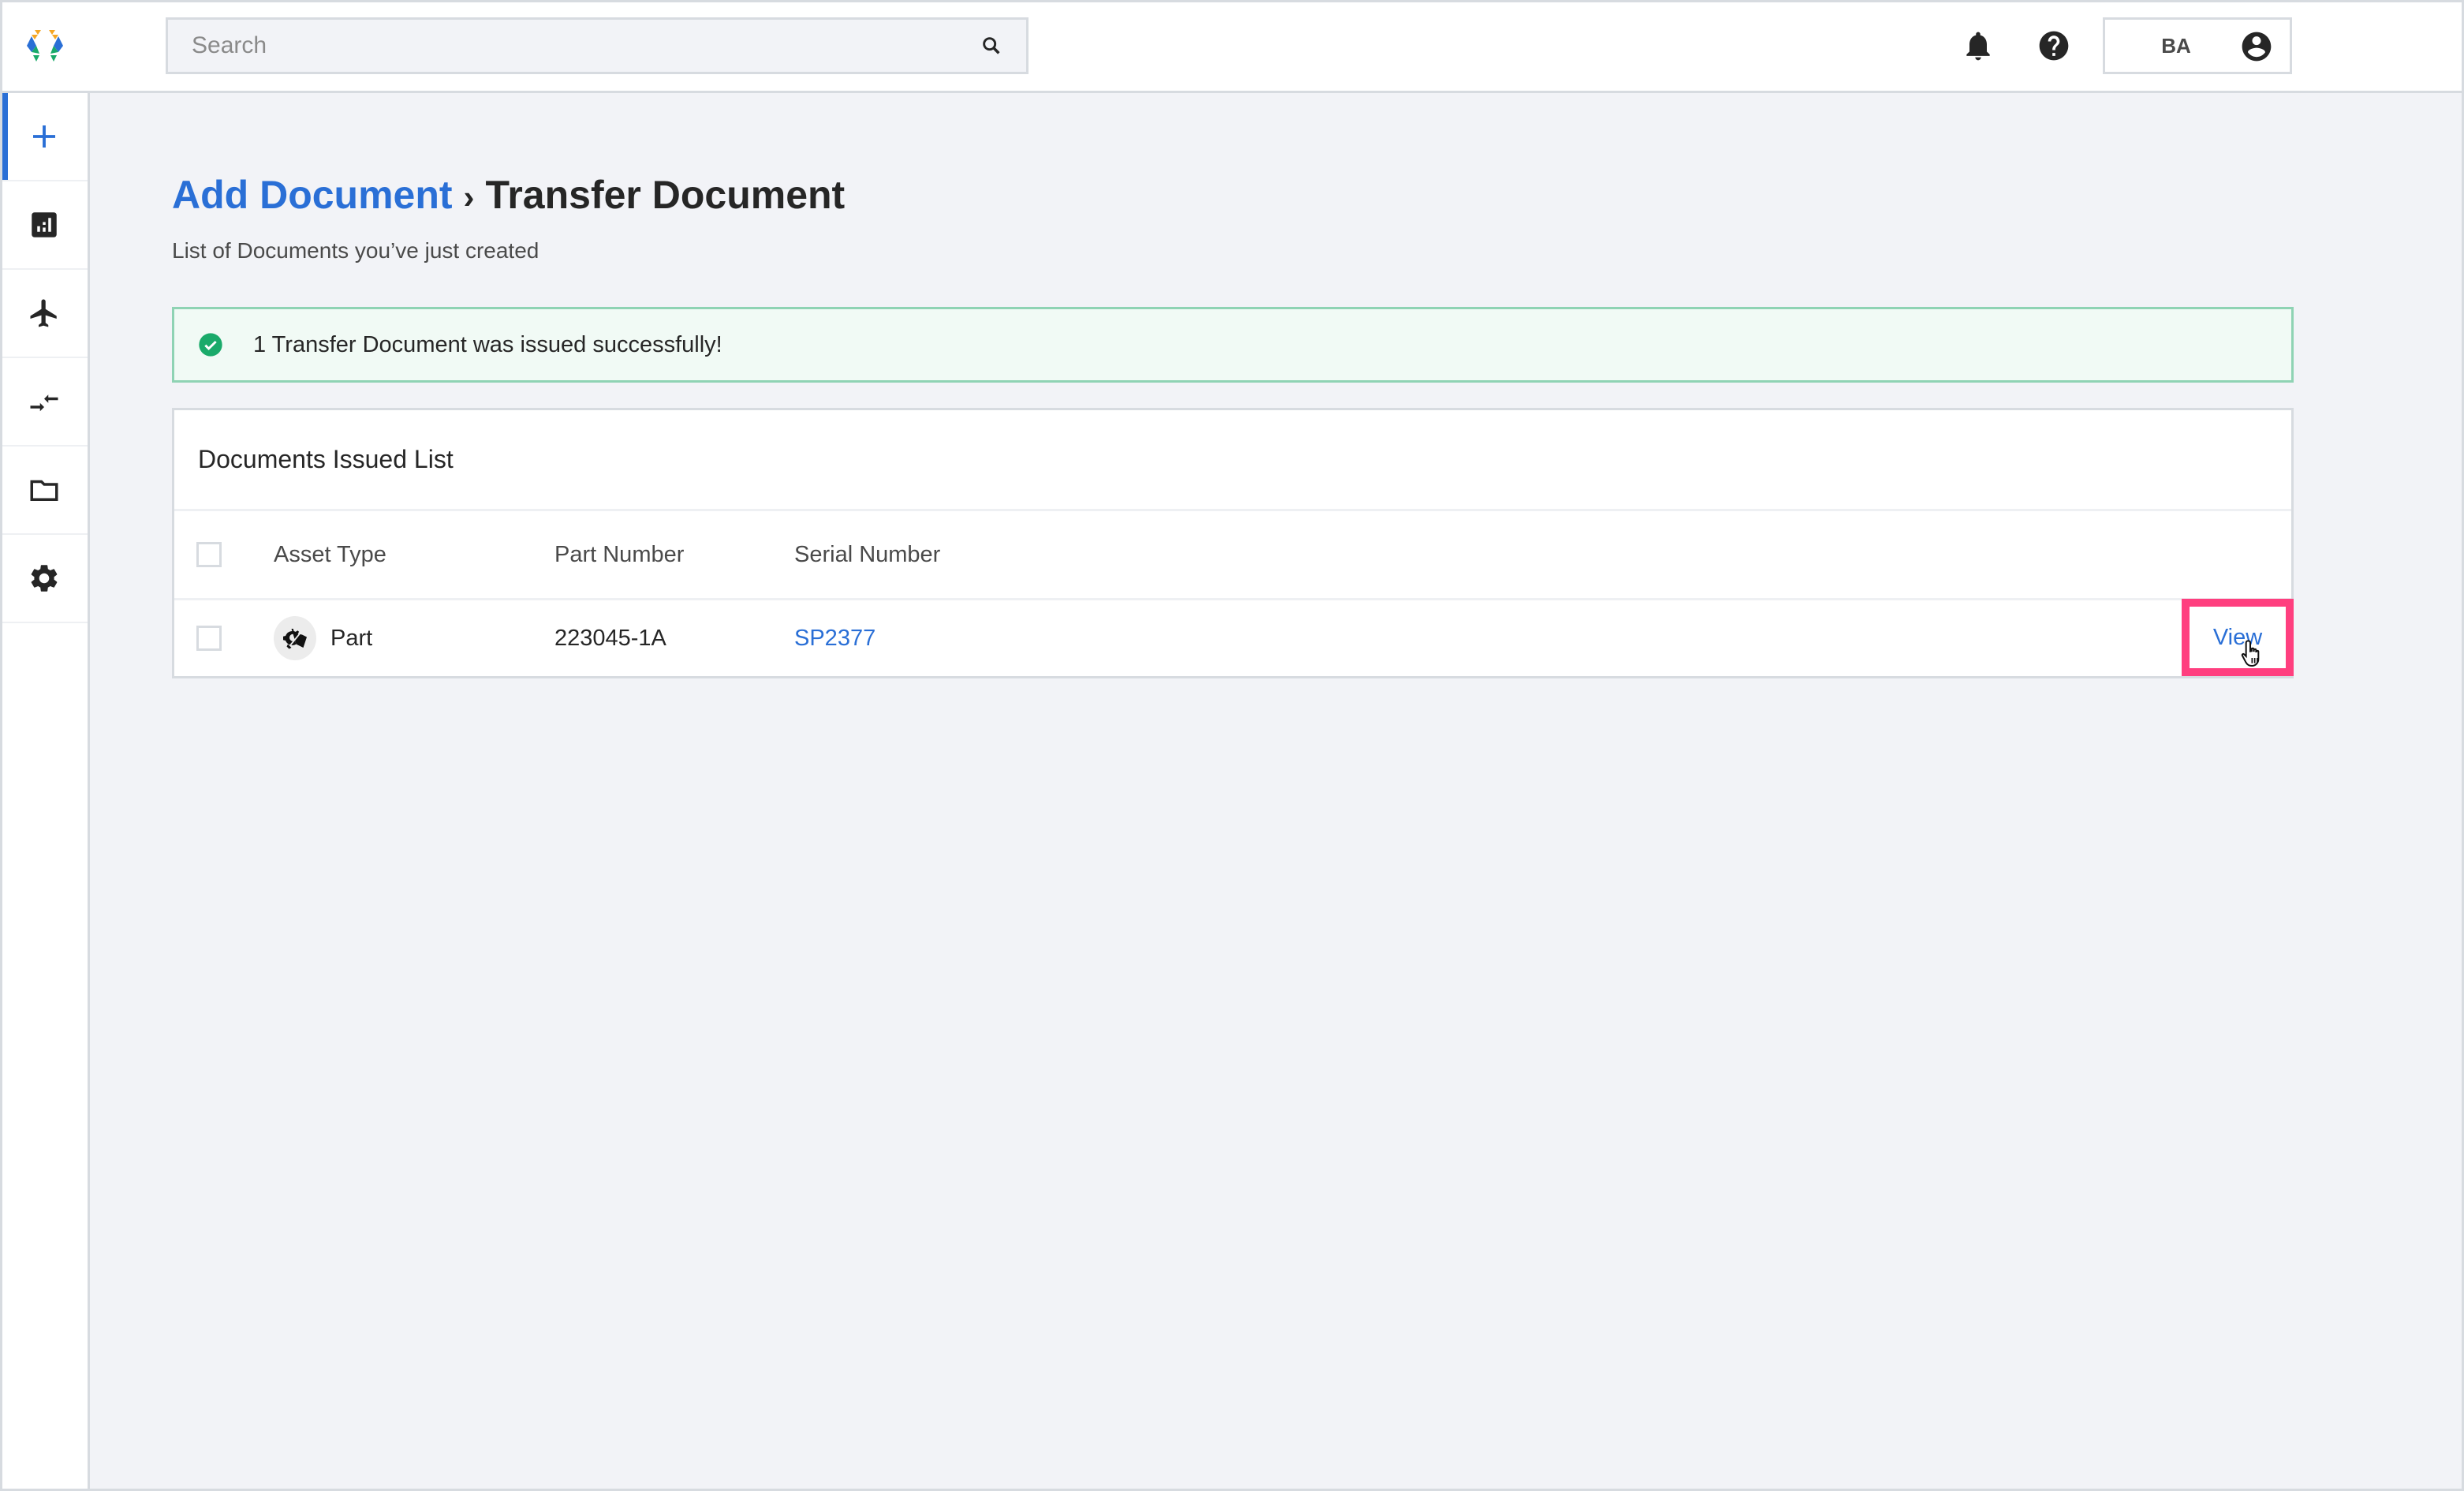 The width and height of the screenshot is (2464, 1491). Describe the element at coordinates (45, 45) in the screenshot. I see `app-logo` at that location.